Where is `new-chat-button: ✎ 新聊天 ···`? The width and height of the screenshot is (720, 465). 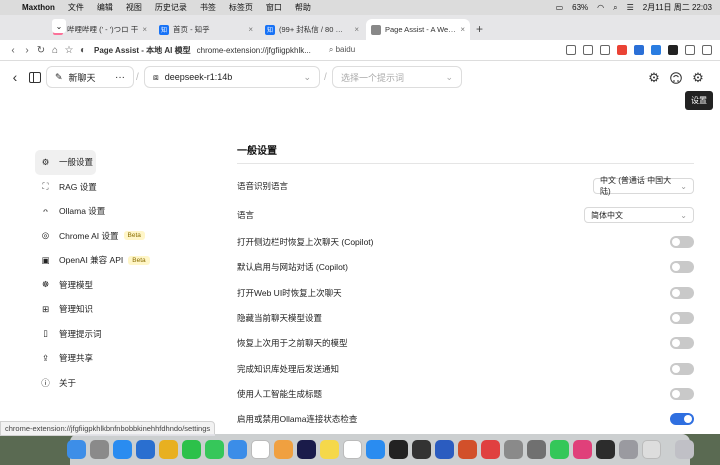 new-chat-button: ✎ 新聊天 ··· is located at coordinates (90, 77).